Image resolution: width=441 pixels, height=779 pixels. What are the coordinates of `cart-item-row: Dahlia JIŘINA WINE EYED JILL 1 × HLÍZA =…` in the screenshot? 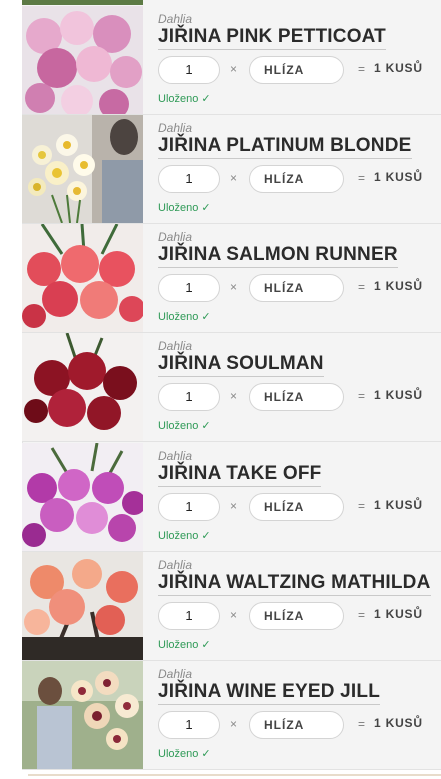 It's located at (231, 715).